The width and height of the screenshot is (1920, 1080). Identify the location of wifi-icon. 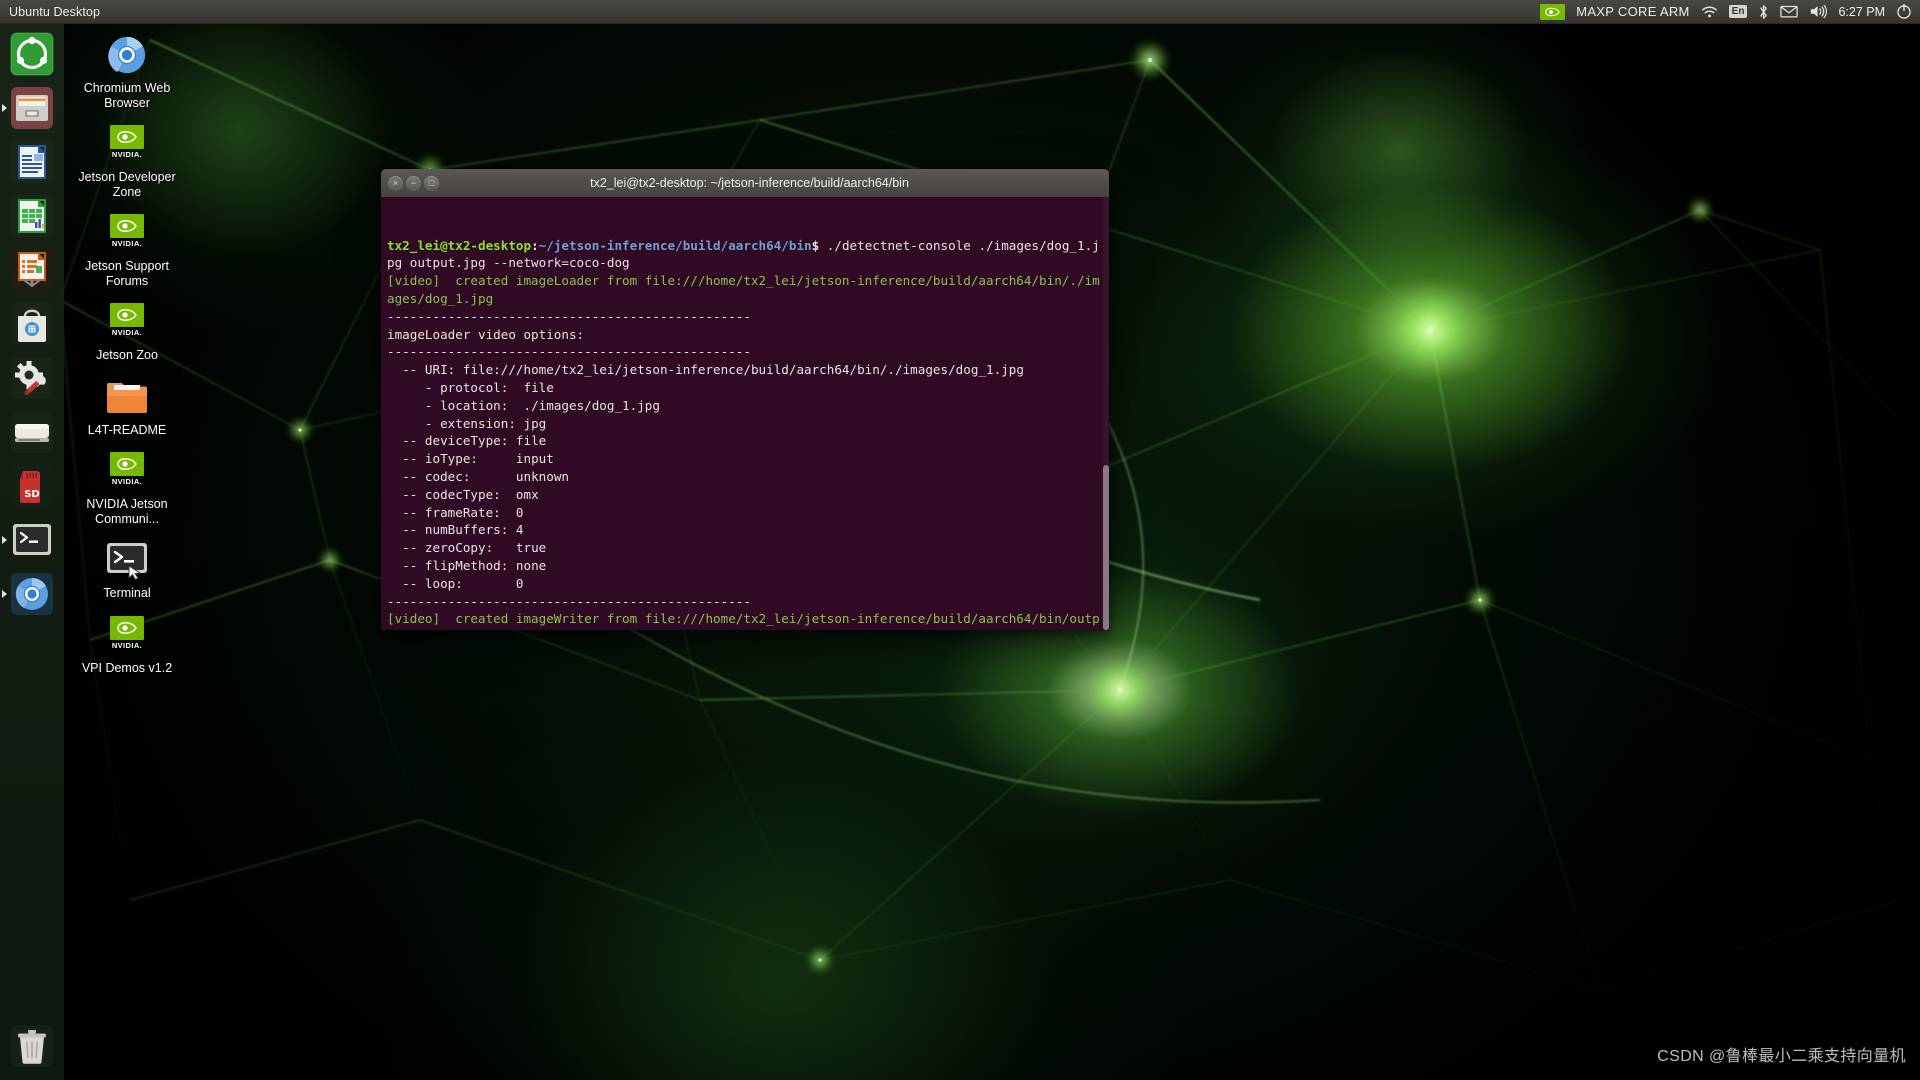
(1709, 11).